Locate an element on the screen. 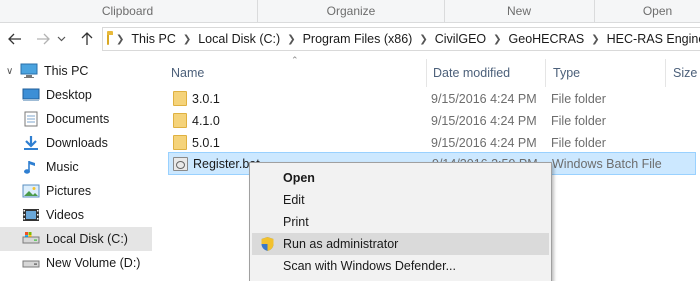 Image resolution: width=700 pixels, height=281 pixels. sidebar-item-videos: Videos is located at coordinates (76, 215).